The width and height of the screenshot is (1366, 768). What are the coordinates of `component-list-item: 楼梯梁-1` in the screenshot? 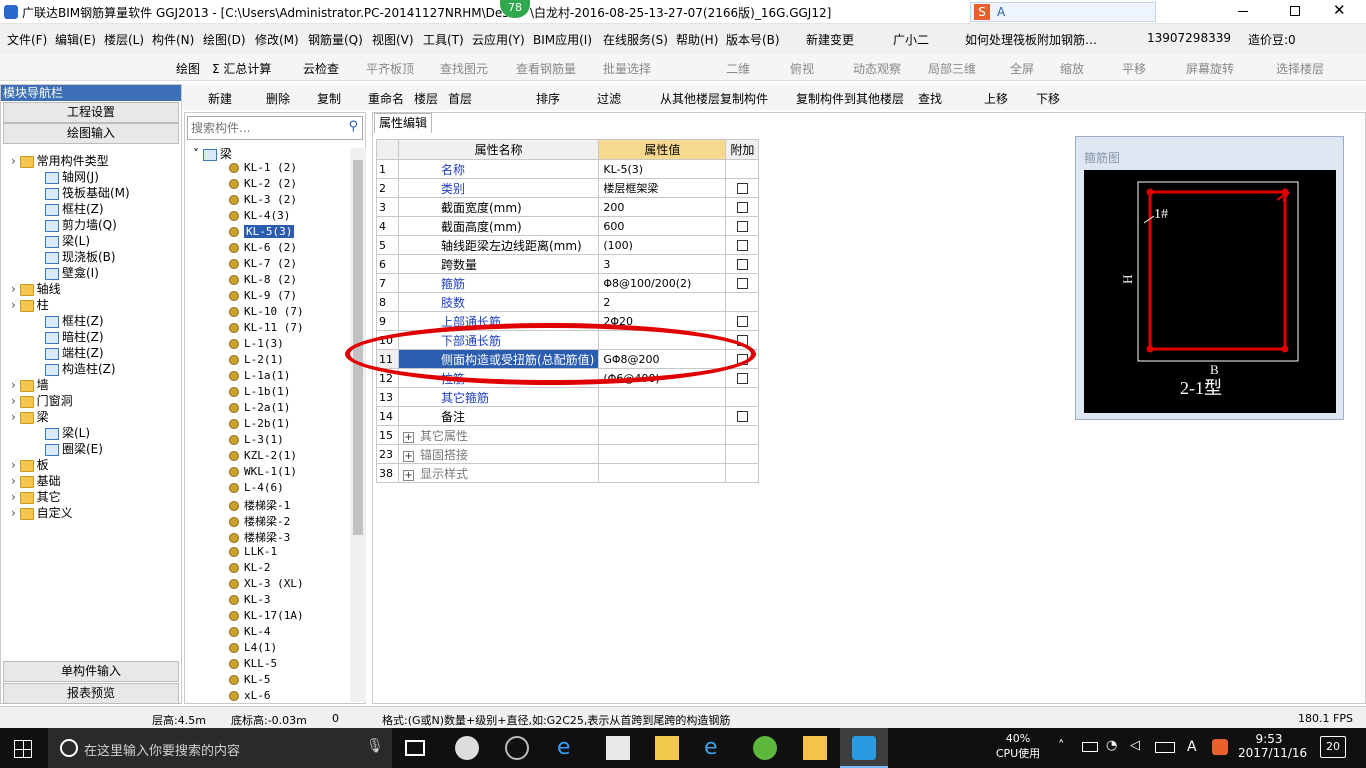 It's located at (259, 505).